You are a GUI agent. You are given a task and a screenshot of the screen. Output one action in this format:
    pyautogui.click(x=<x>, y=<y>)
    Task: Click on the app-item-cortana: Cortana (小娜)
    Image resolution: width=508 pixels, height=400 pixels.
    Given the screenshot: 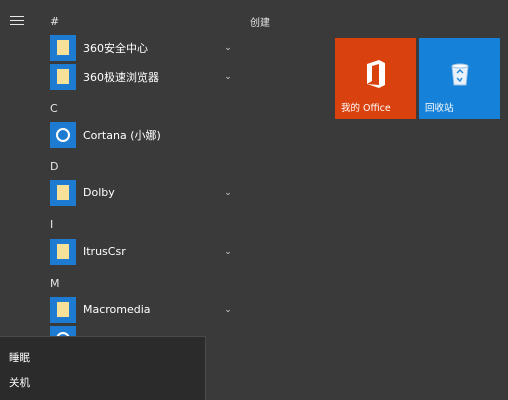 What is the action you would take?
    pyautogui.click(x=142, y=134)
    